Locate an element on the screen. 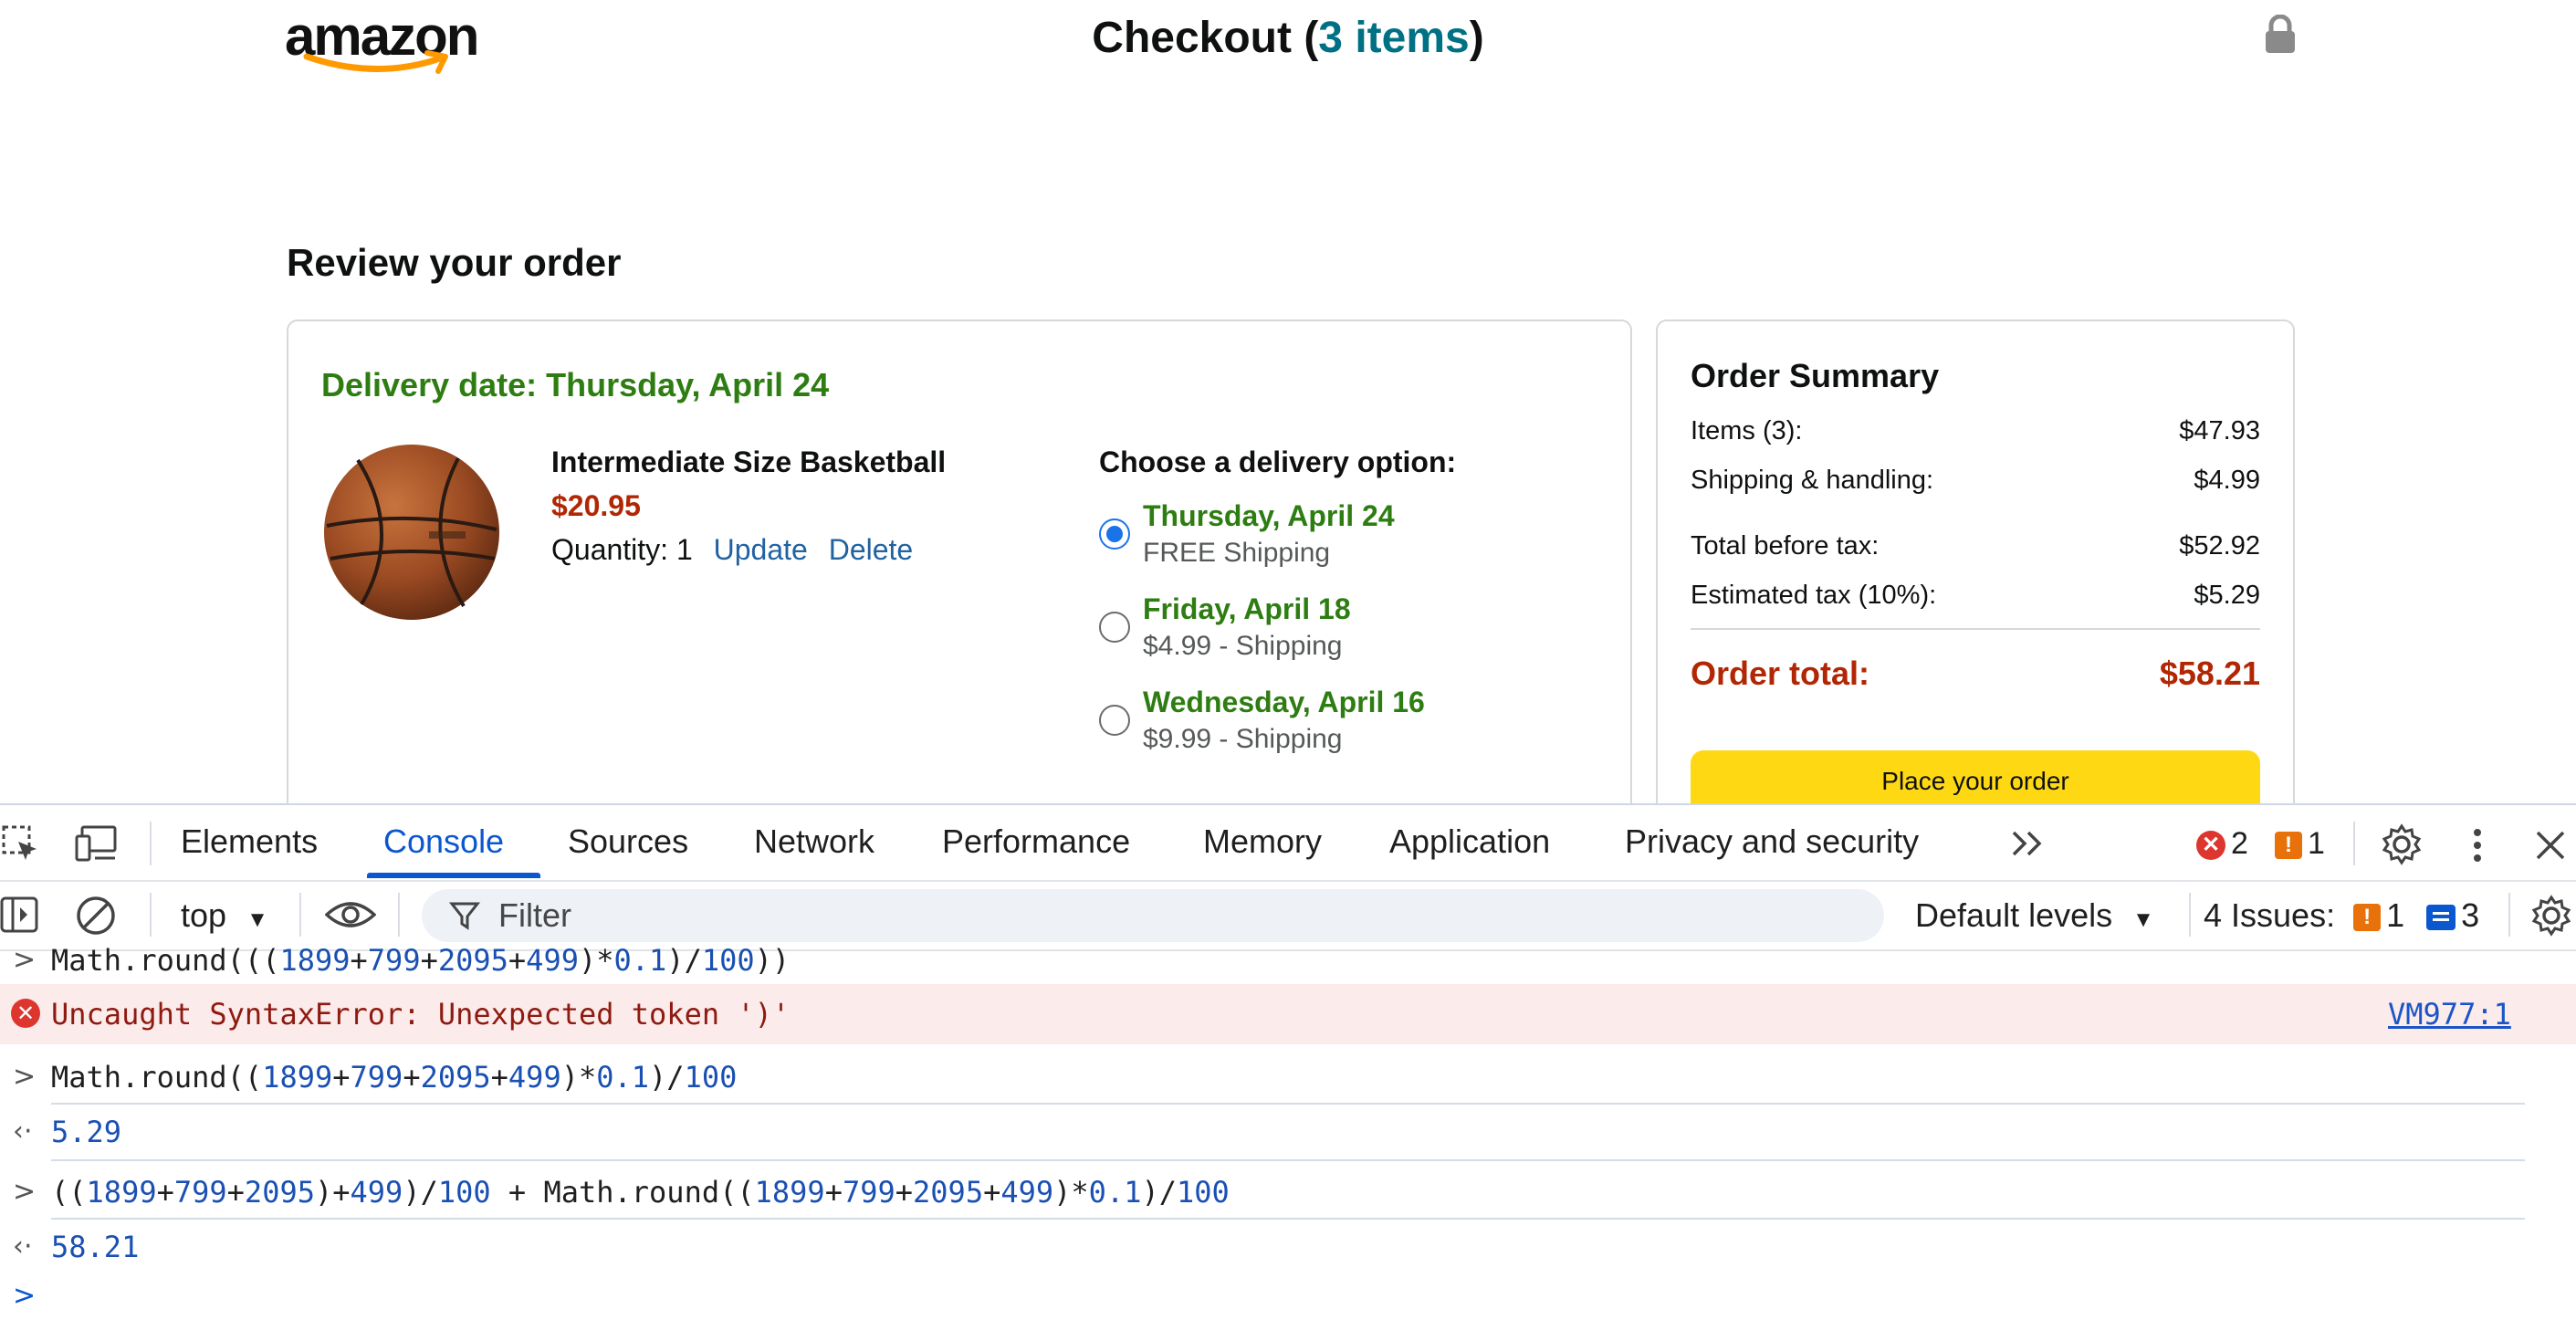 Image resolution: width=2576 pixels, height=1320 pixels. total-label: Order total: is located at coordinates (1781, 673).